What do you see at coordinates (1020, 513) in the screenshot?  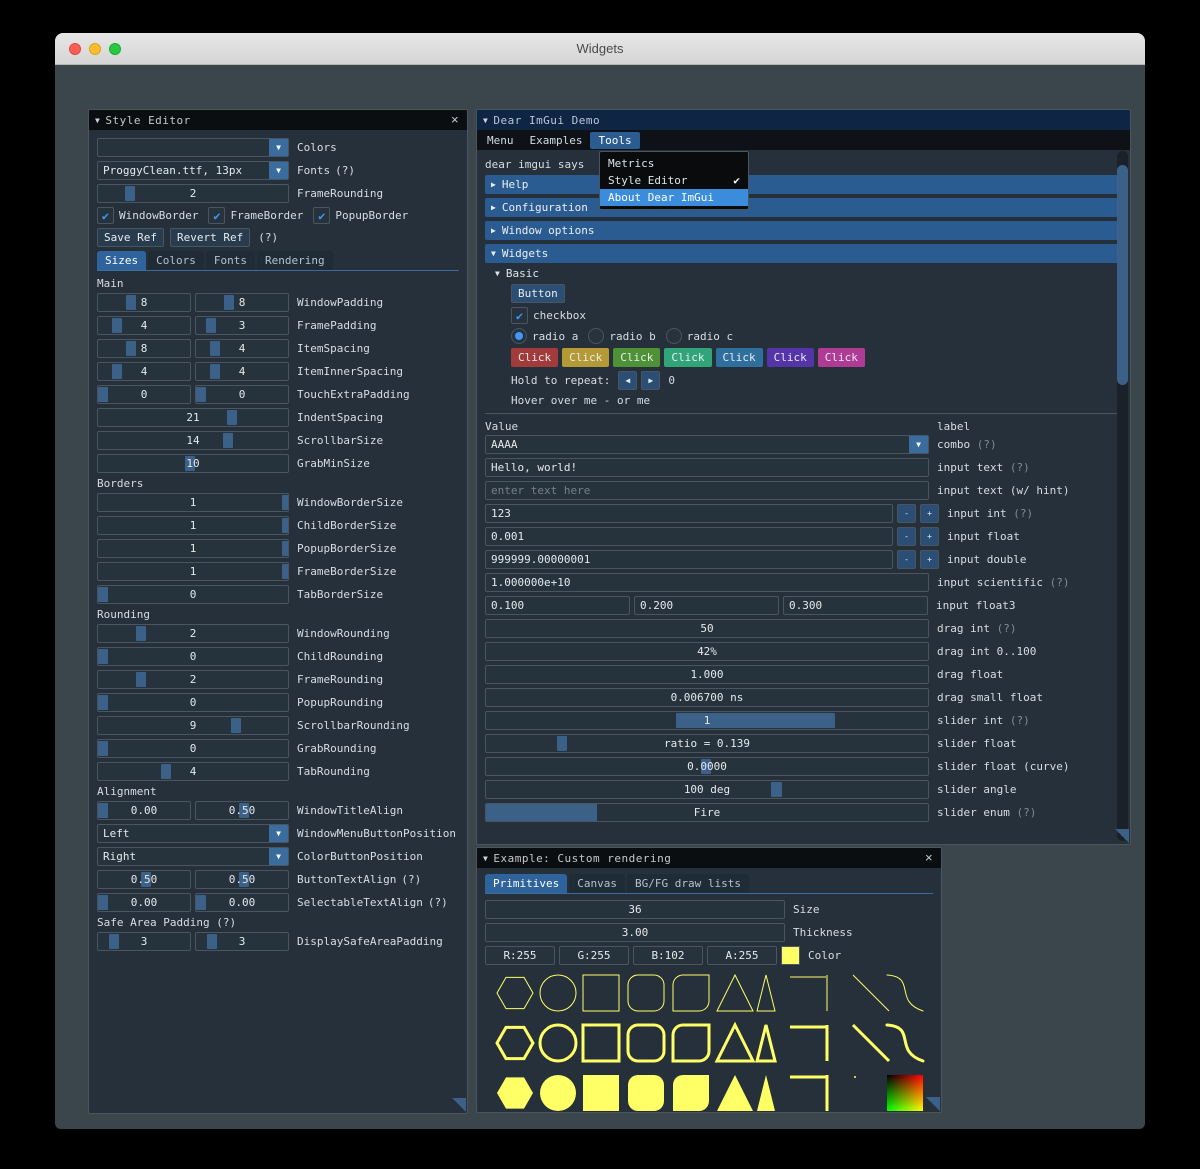 I see `input-label-3-help-icon: (?)` at bounding box center [1020, 513].